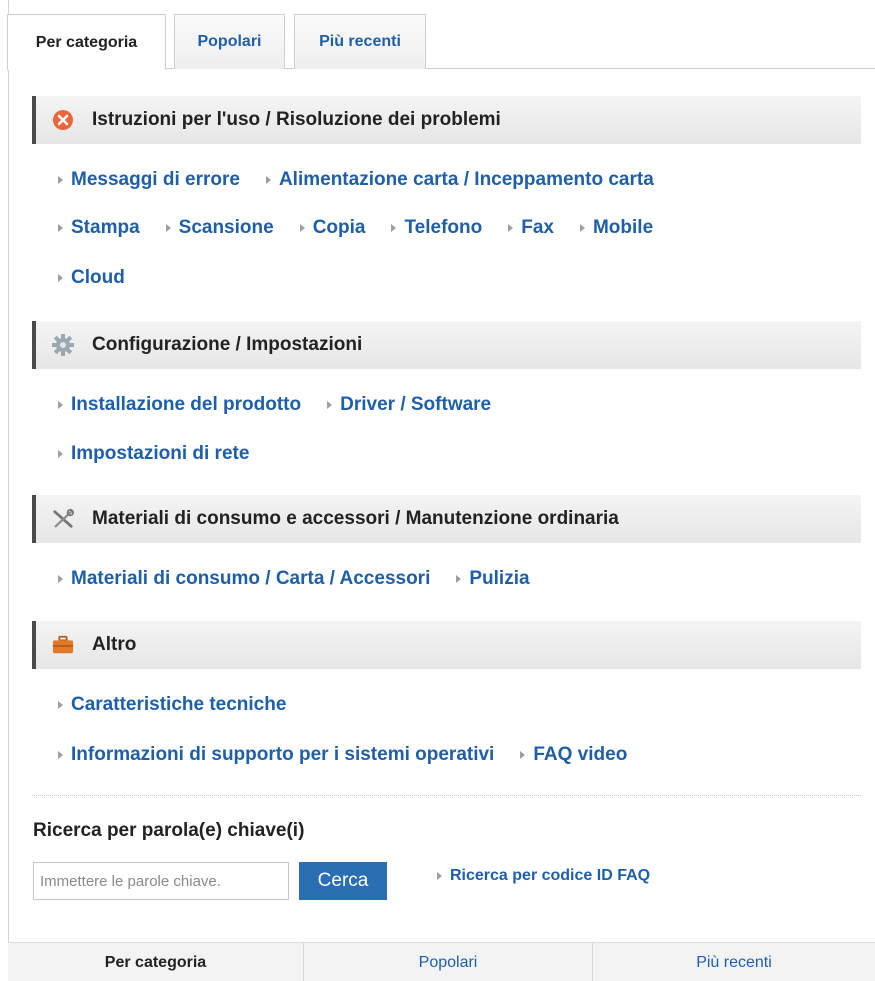  What do you see at coordinates (156, 962) in the screenshot?
I see `bottom-tab-per-categoria: Per categoria` at bounding box center [156, 962].